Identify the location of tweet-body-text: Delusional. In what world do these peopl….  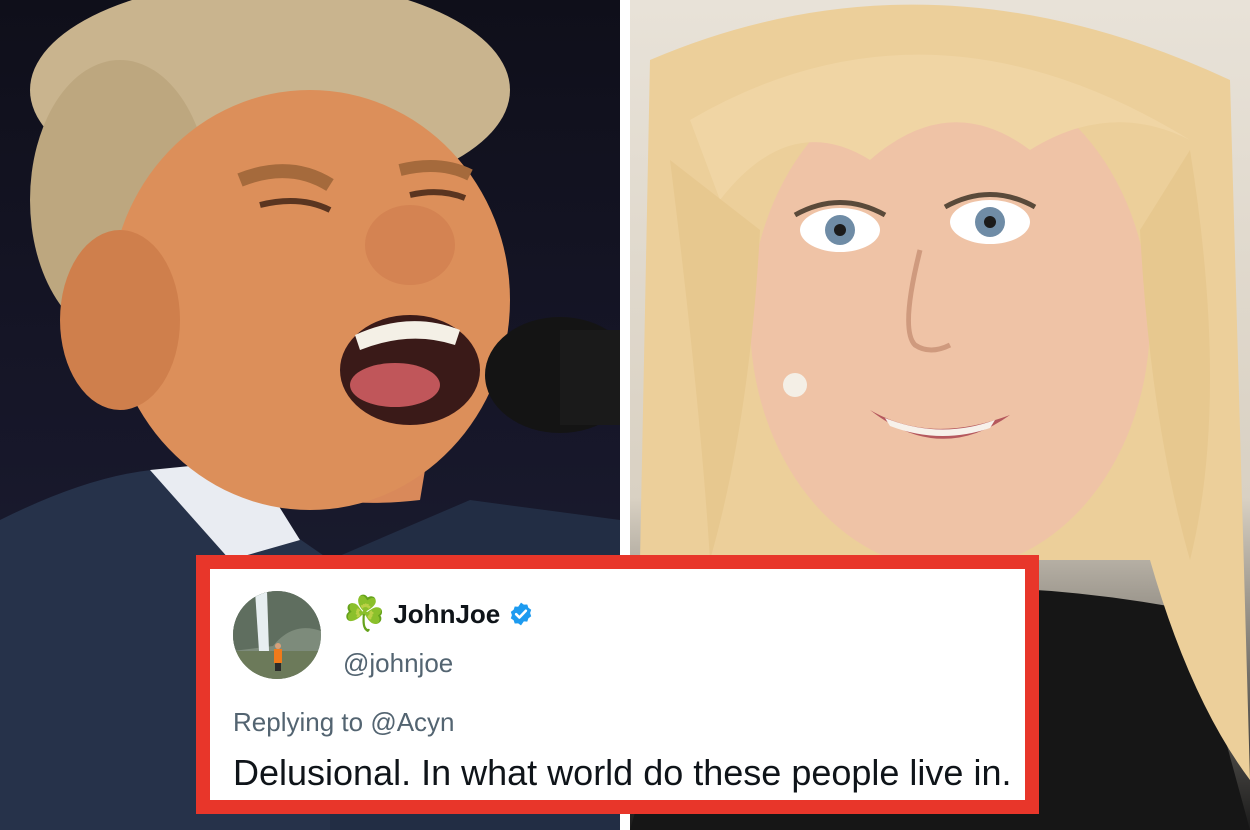
(622, 772).